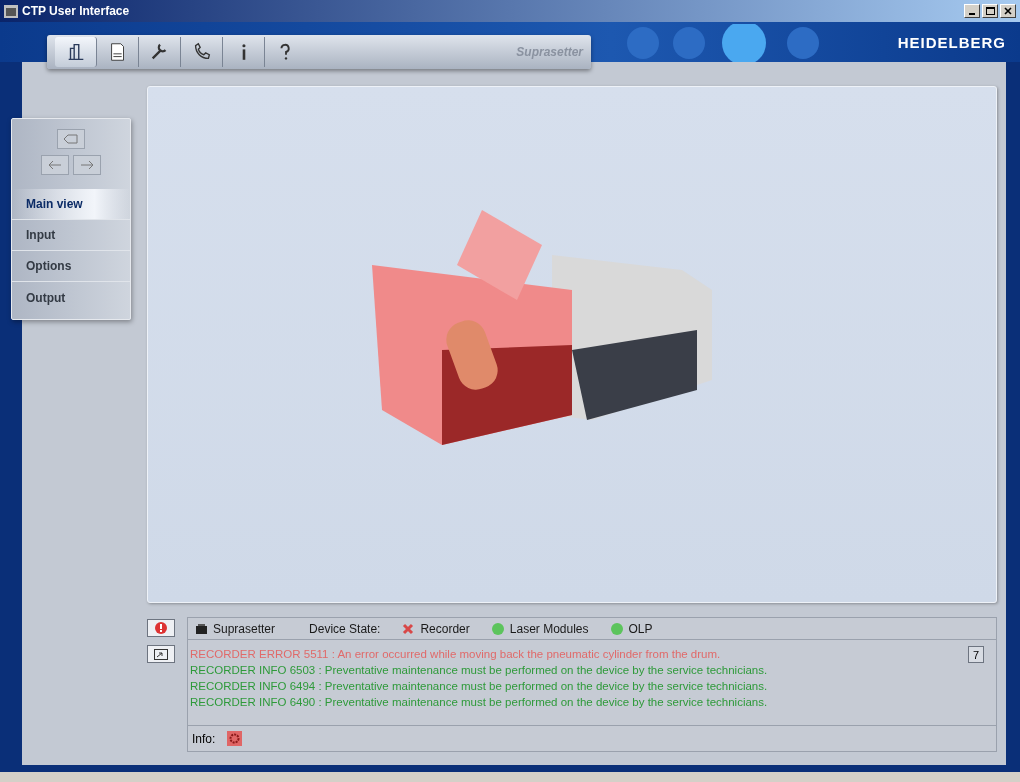 This screenshot has height=782, width=1020. Describe the element at coordinates (456, 654) in the screenshot. I see `error-message: RECORDER ERROR 5511 : An error occurred while moving back the pneumatic cylinder from the drum.` at that location.